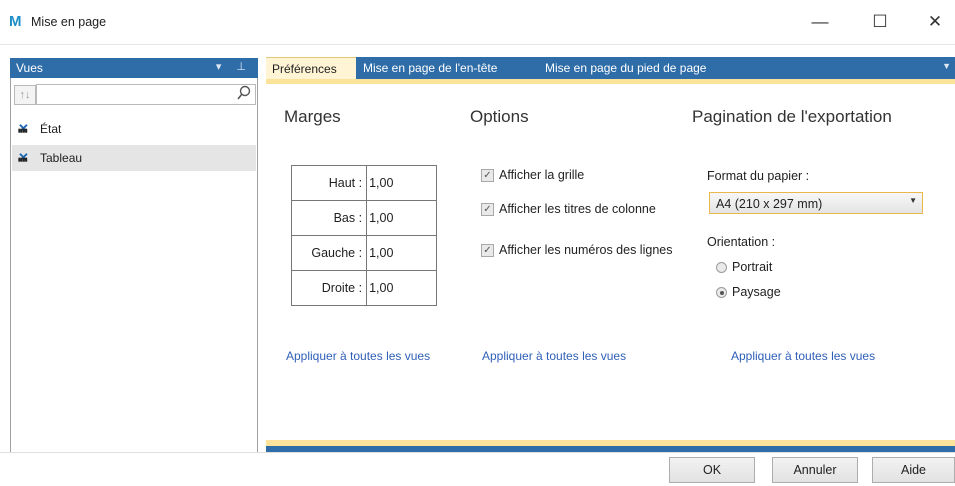 This screenshot has width=955, height=486. What do you see at coordinates (741, 242) in the screenshot?
I see `orientation-label: Orientation :` at bounding box center [741, 242].